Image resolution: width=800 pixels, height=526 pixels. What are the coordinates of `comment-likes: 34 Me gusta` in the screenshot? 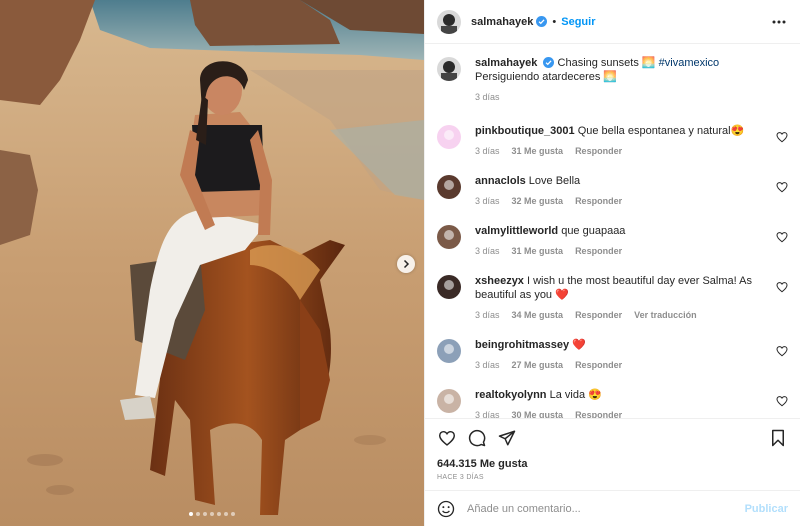 It's located at (538, 315).